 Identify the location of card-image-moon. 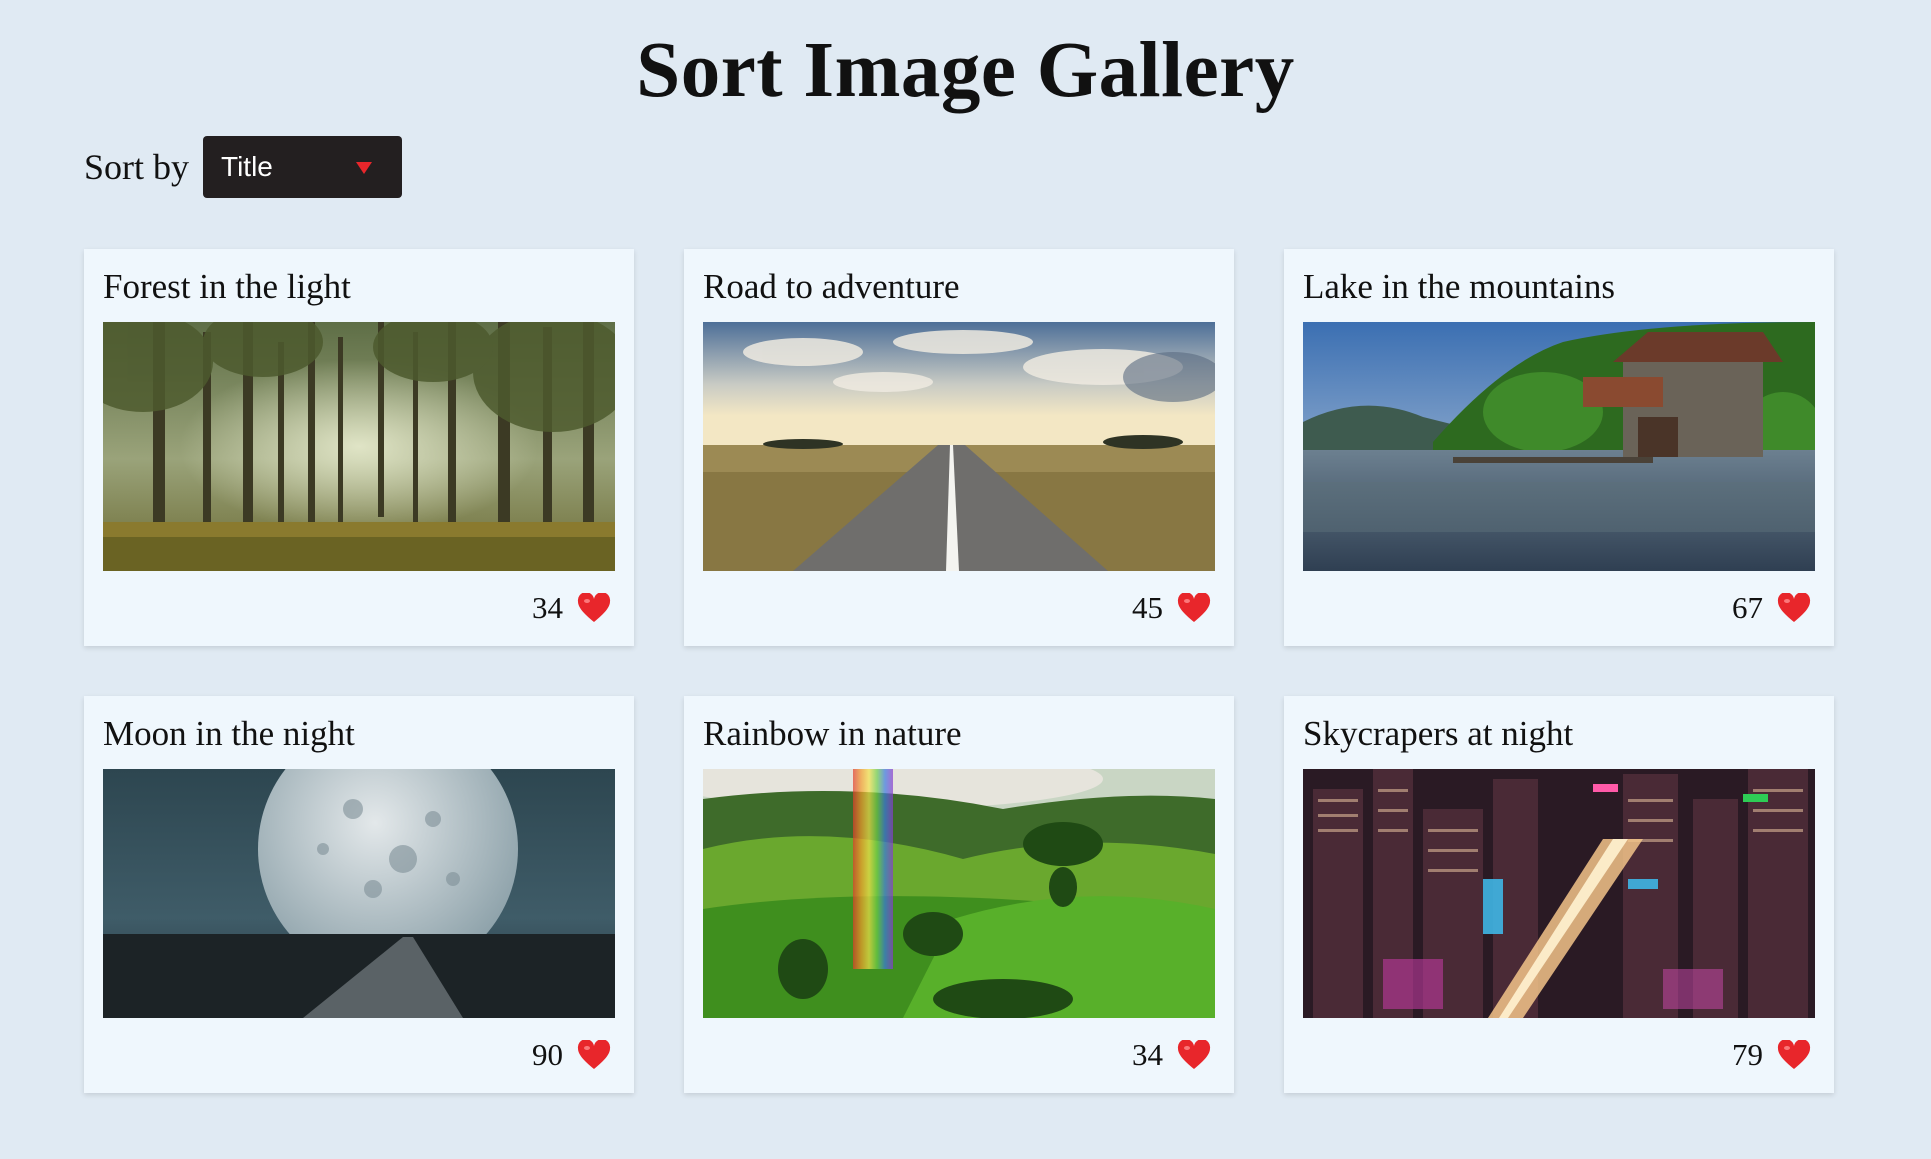
(359, 893).